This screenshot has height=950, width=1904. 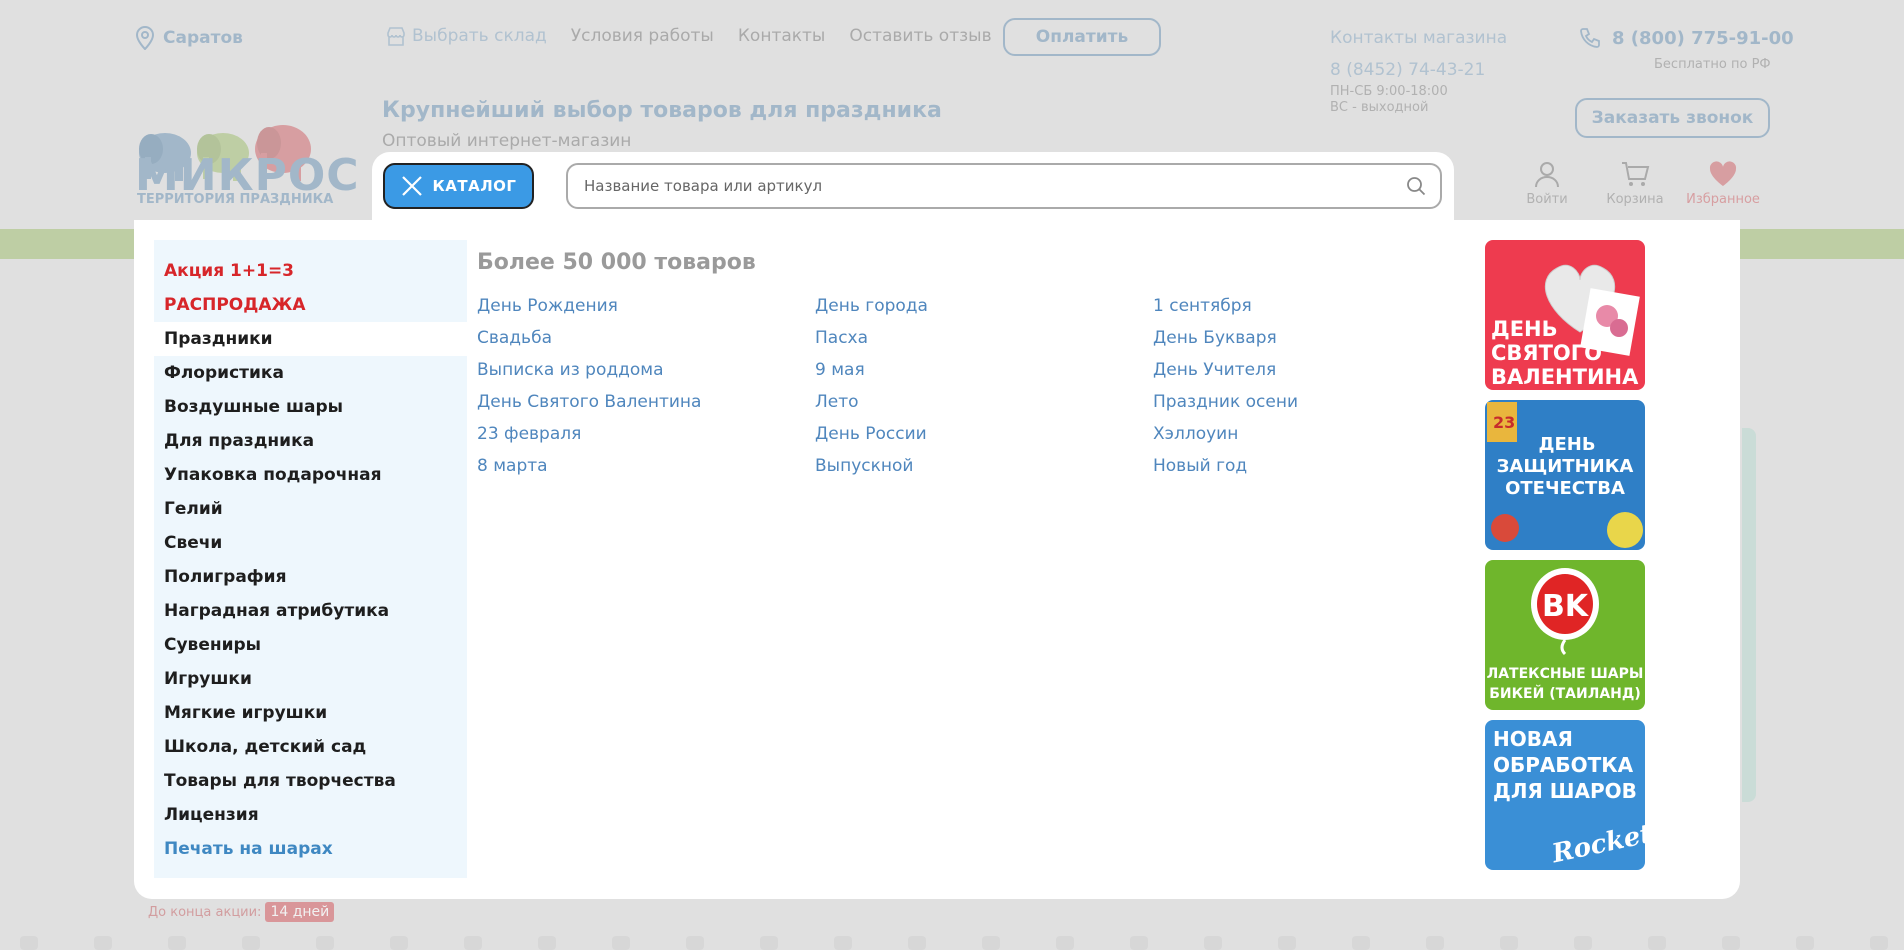 I want to click on cart-button: Корзина, so click(x=1635, y=183).